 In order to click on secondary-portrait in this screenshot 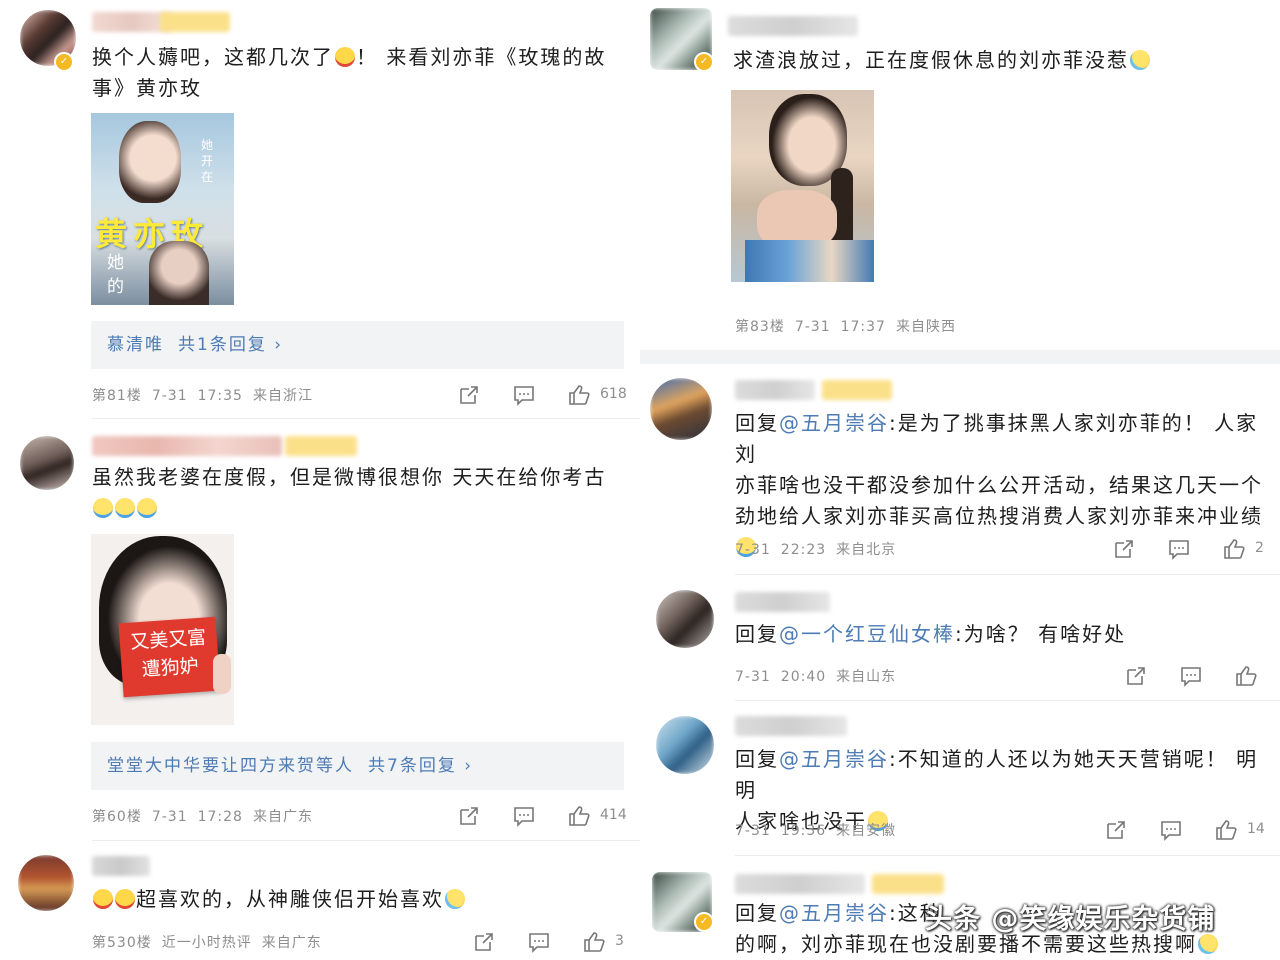, I will do `click(179, 273)`.